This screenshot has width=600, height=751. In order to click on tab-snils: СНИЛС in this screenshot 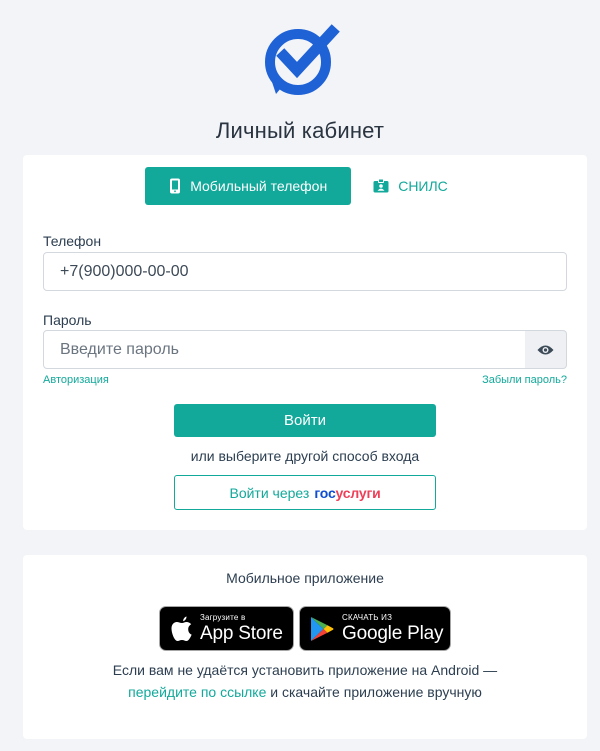, I will do `click(410, 186)`.